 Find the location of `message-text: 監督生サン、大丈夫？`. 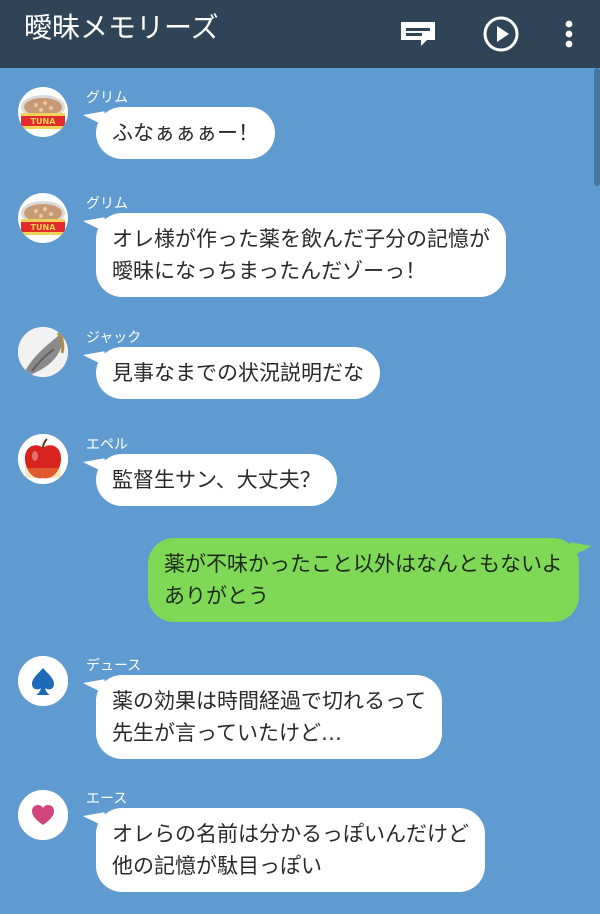

message-text: 監督生サン、大丈夫？ is located at coordinates (216, 480).